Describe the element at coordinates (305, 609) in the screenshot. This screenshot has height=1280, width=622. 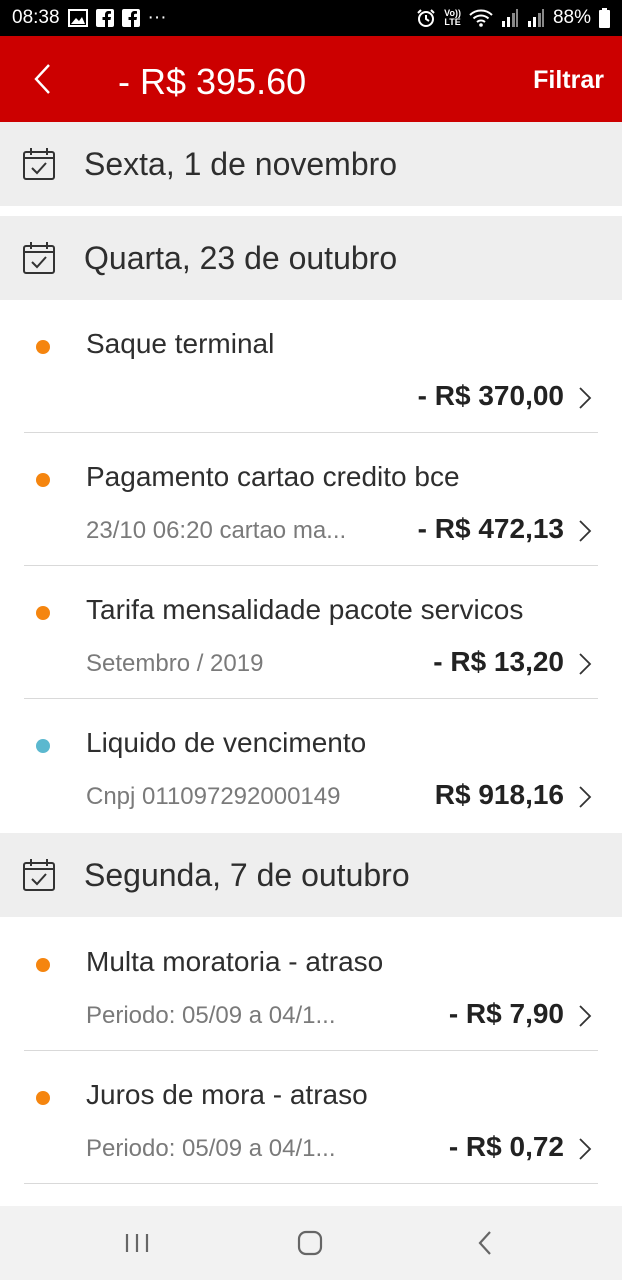
I see `transaction-title: Tarifa mensalidade pacote servicos` at that location.